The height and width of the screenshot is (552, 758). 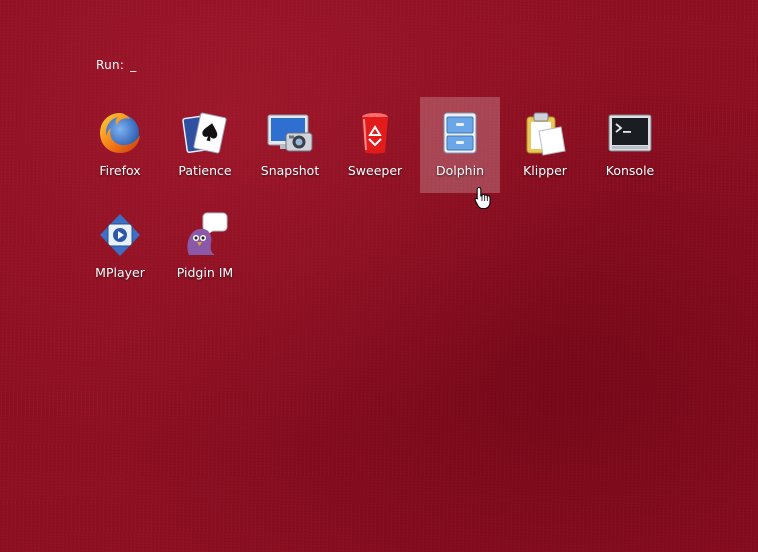 I want to click on firefox-icon, so click(x=120, y=133).